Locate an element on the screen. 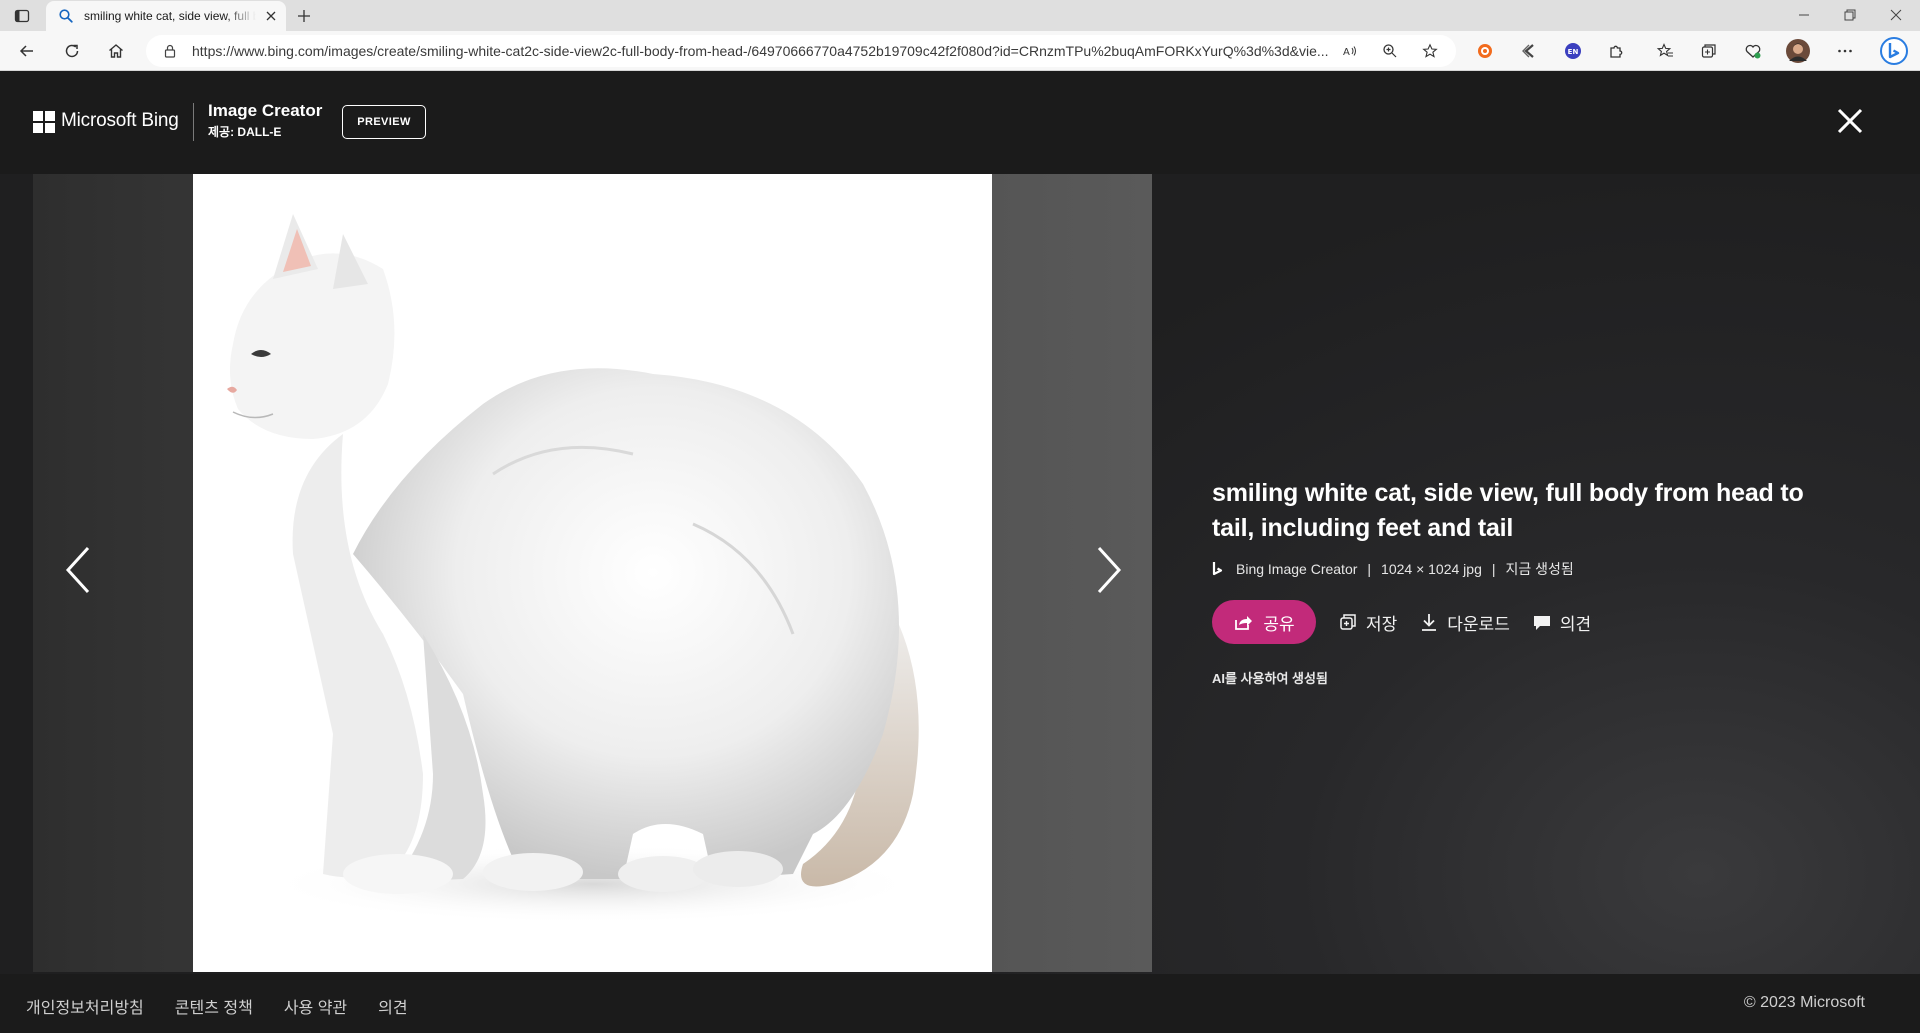 This screenshot has width=1920, height=1033. favorite-star-icon is located at coordinates (1430, 51).